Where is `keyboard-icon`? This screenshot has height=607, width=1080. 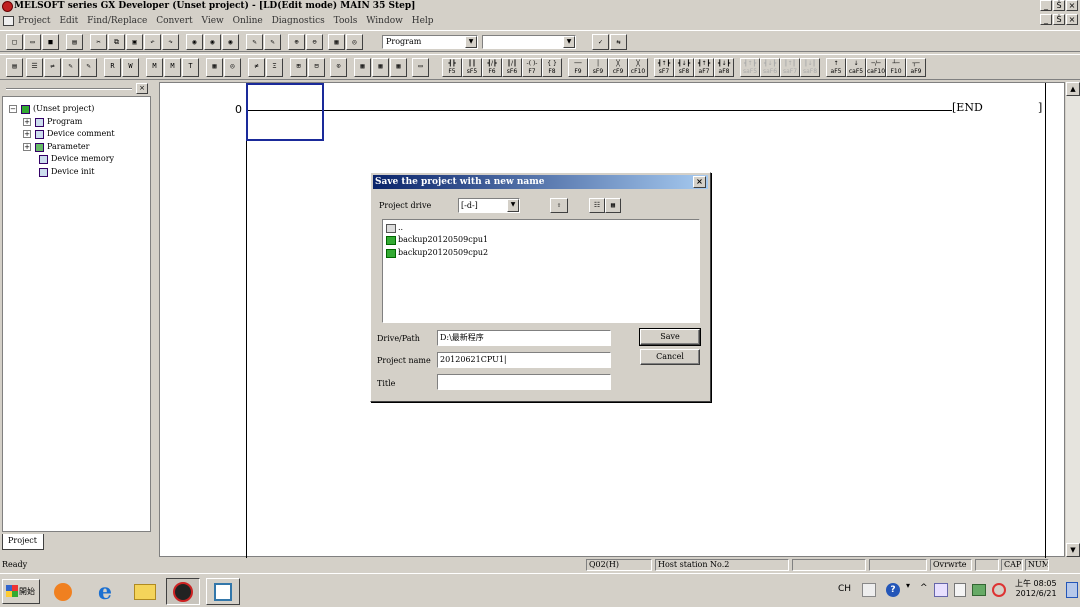
keyboard-icon is located at coordinates (869, 590).